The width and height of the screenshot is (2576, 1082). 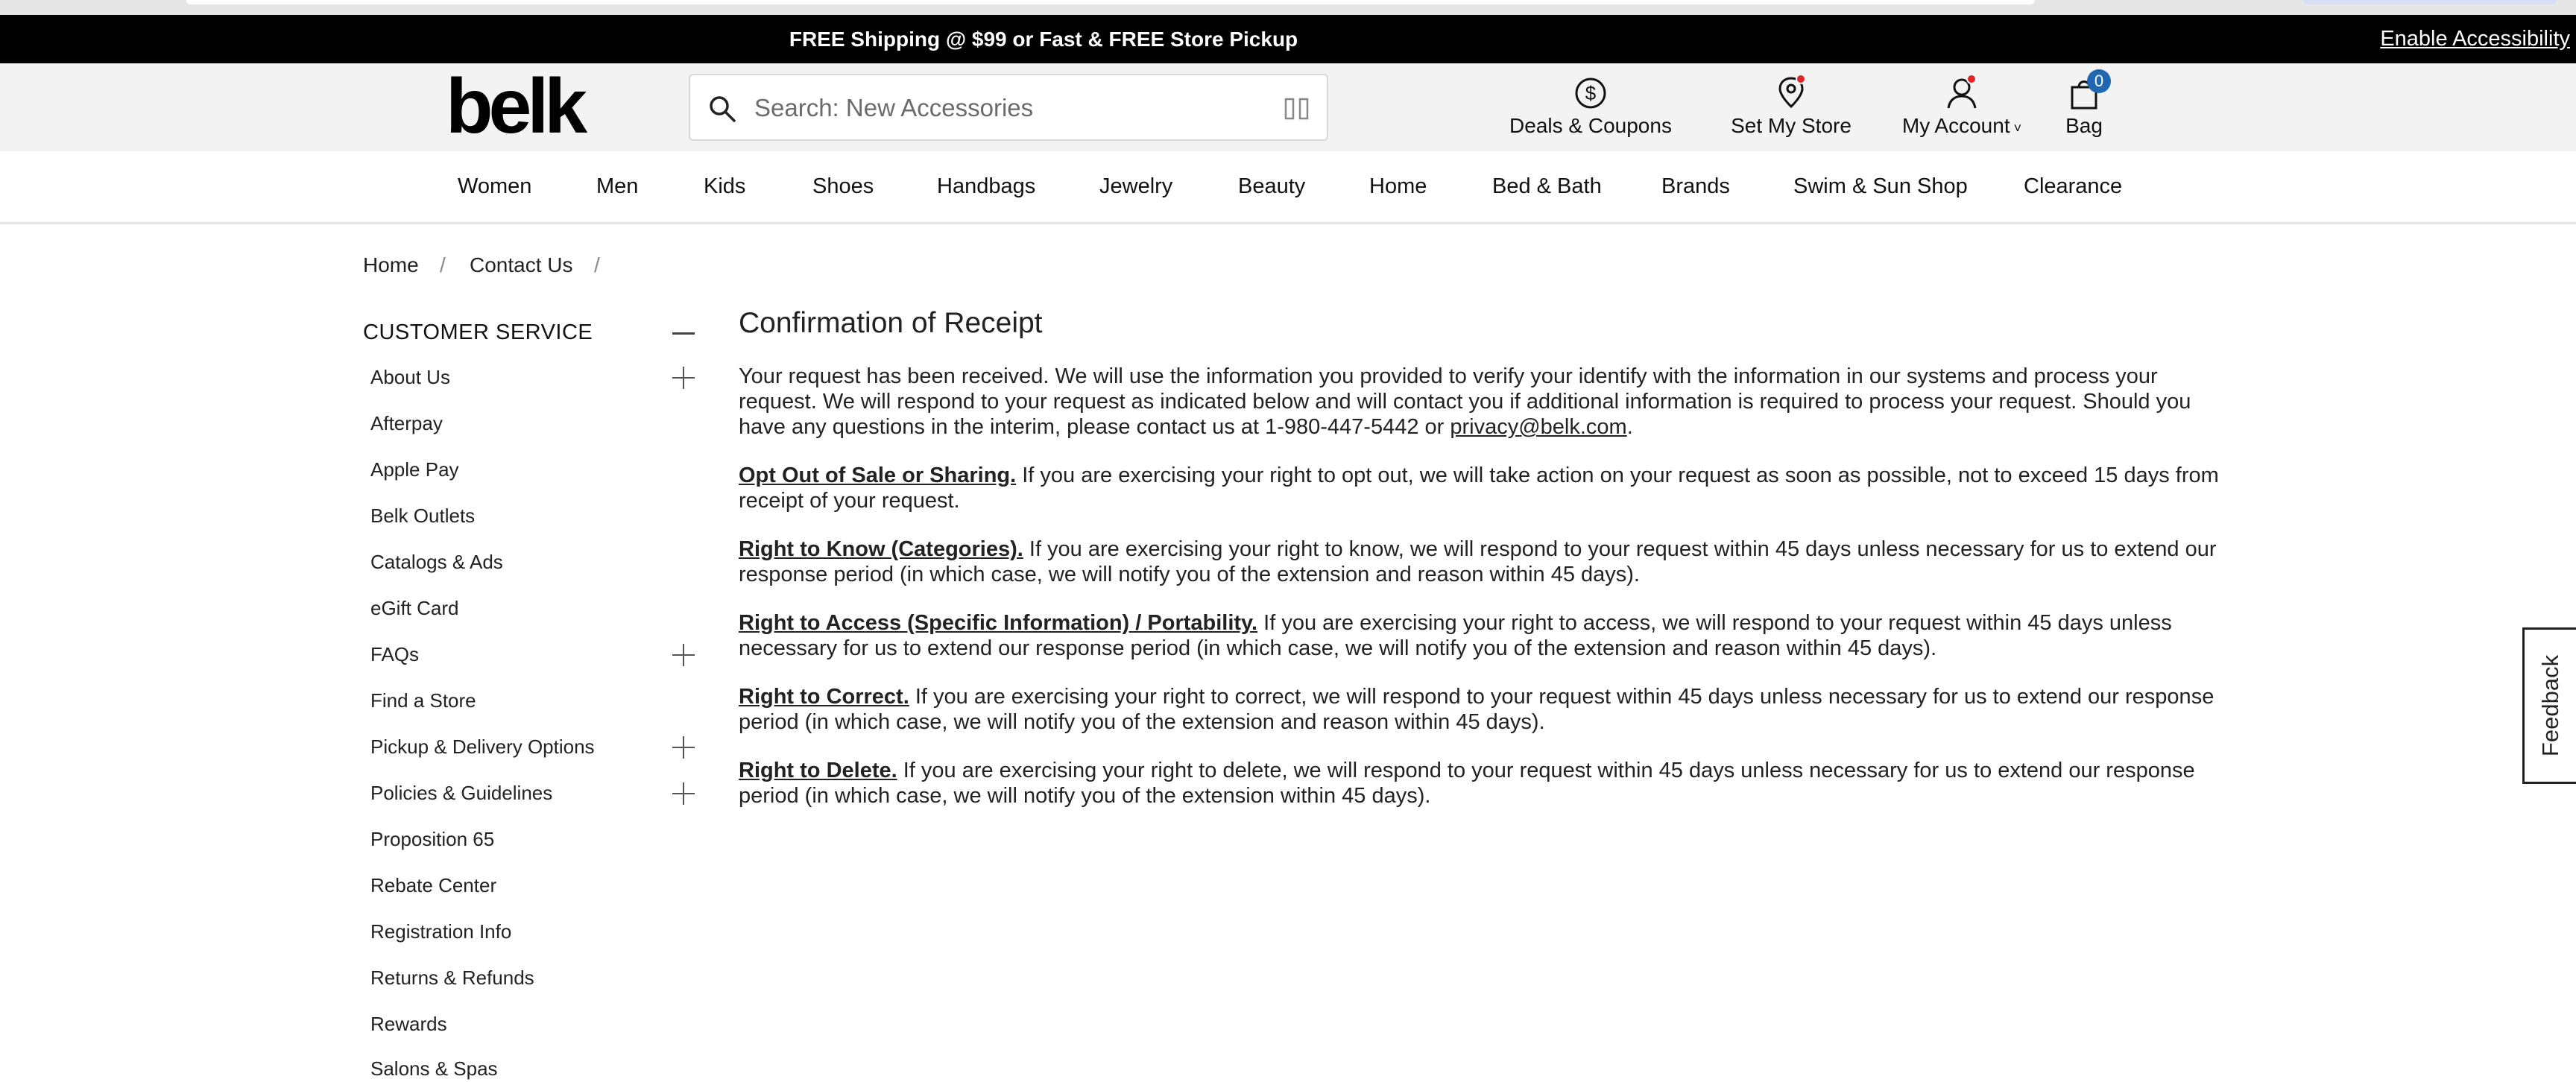 I want to click on belk-logo: belk, so click(x=520, y=107).